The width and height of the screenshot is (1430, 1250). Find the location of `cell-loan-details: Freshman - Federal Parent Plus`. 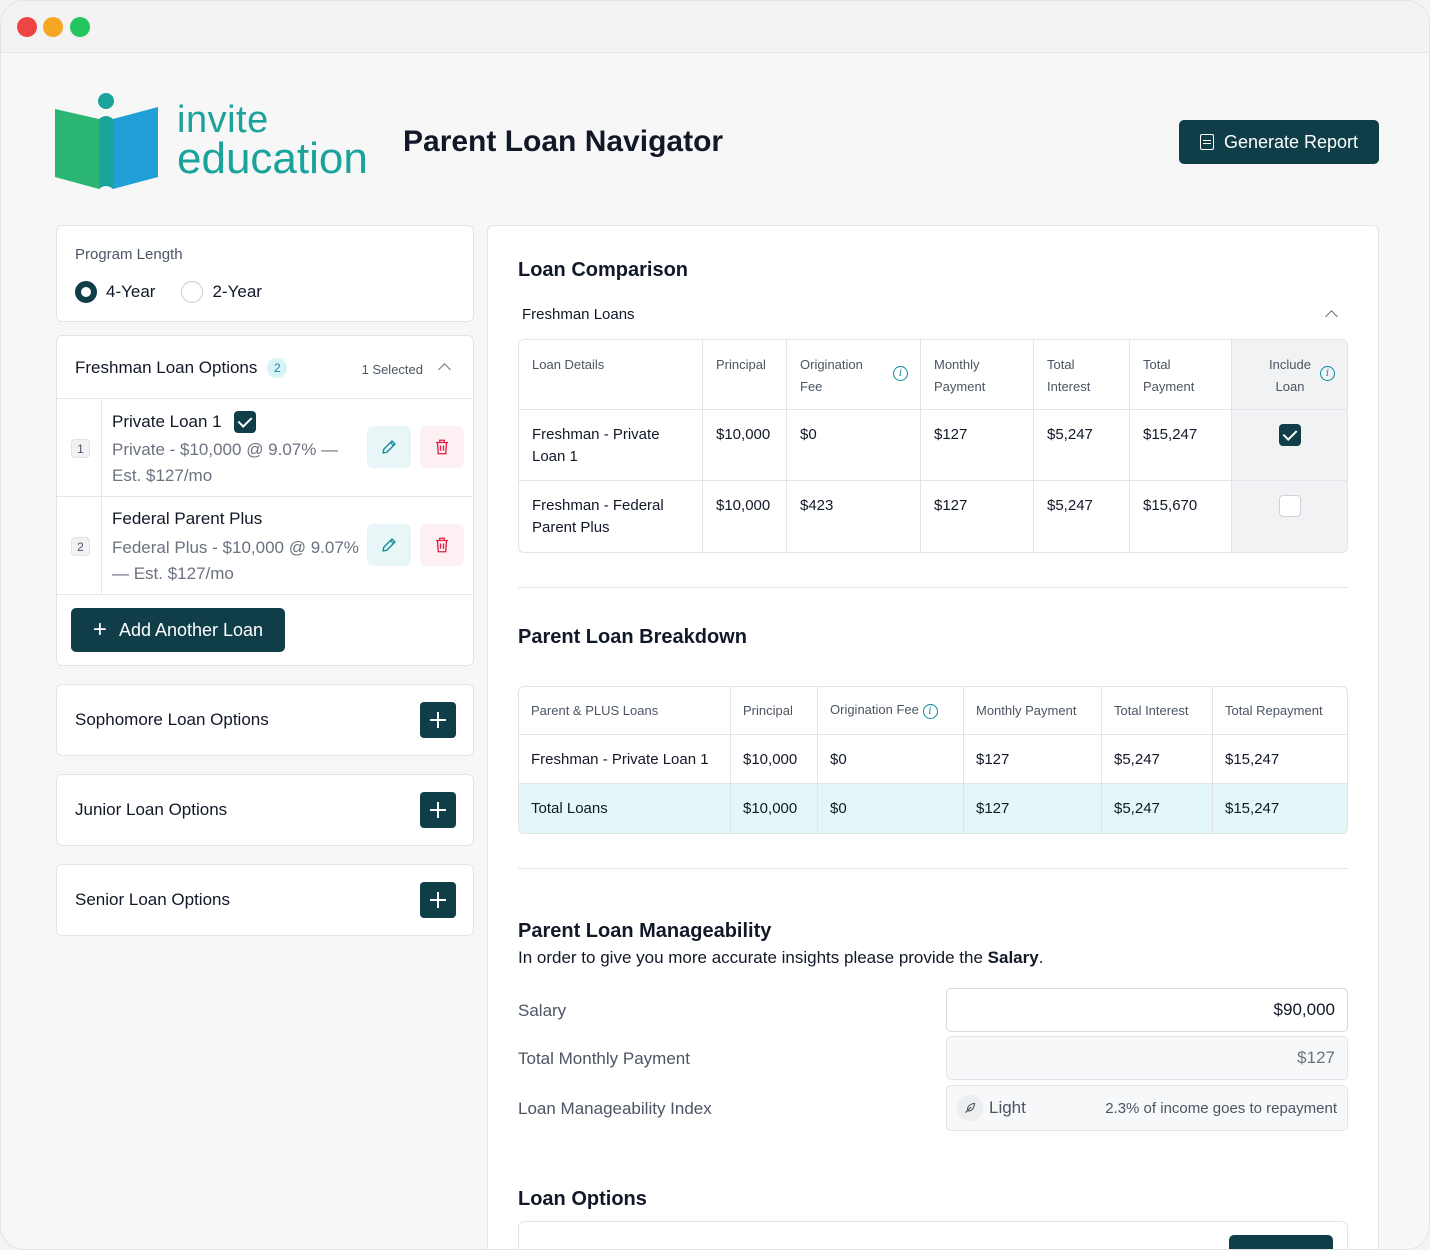

cell-loan-details: Freshman - Federal Parent Plus is located at coordinates (611, 516).